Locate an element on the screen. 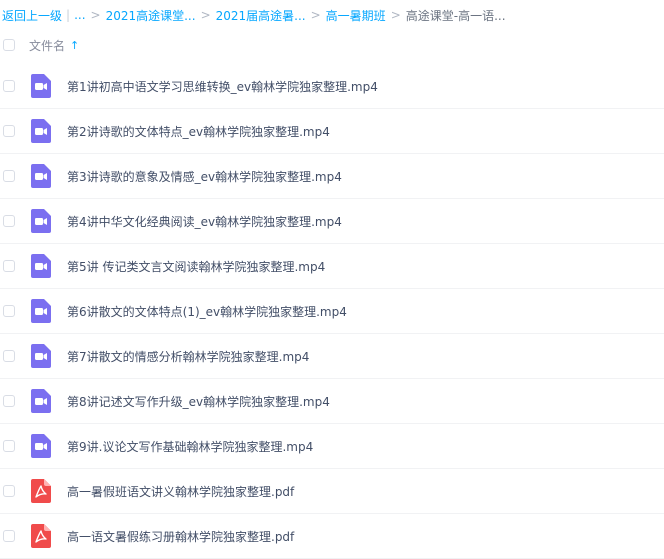 This screenshot has height=559, width=664. file-row: 第8讲记述文写作升级_ev翰林学院独家整理.mp4 is located at coordinates (332, 401).